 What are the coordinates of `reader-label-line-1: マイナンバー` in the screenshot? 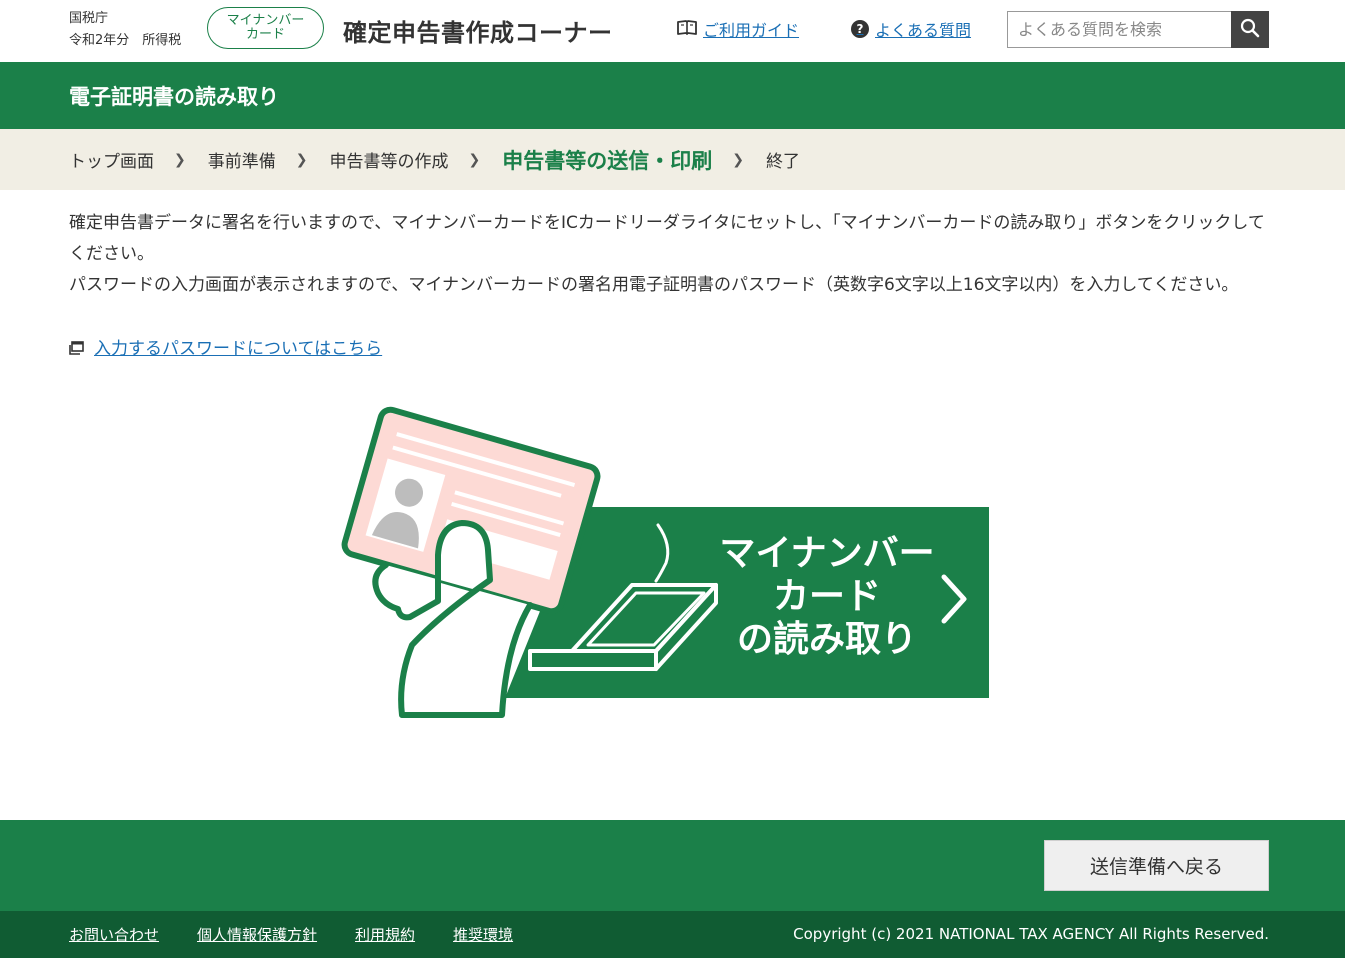 It's located at (827, 553).